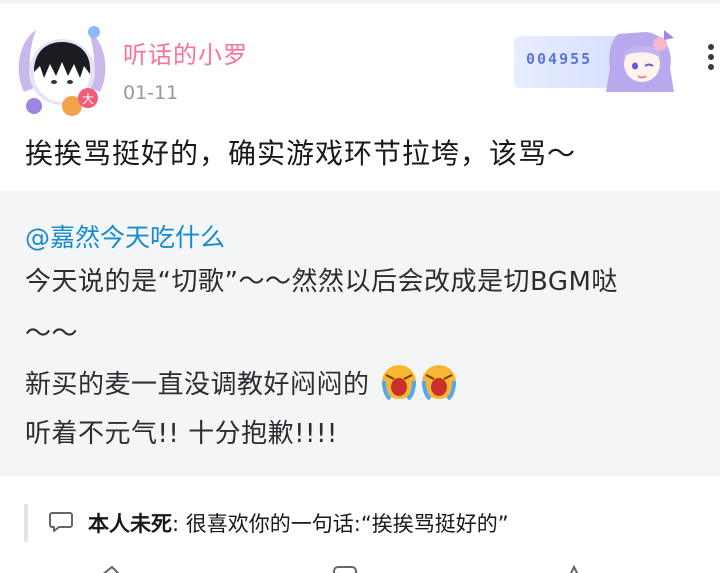  I want to click on fan-badge-number: 004955, so click(559, 59).